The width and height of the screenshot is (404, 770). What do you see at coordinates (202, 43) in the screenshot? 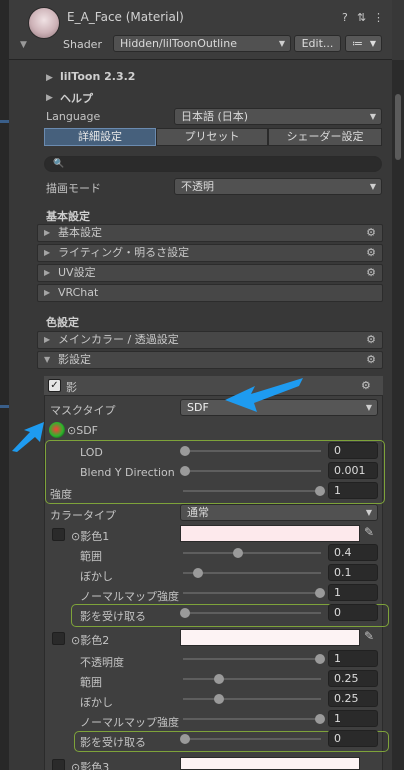
I see `shader-dropdown: Hidden/lilToonOutline ▼` at bounding box center [202, 43].